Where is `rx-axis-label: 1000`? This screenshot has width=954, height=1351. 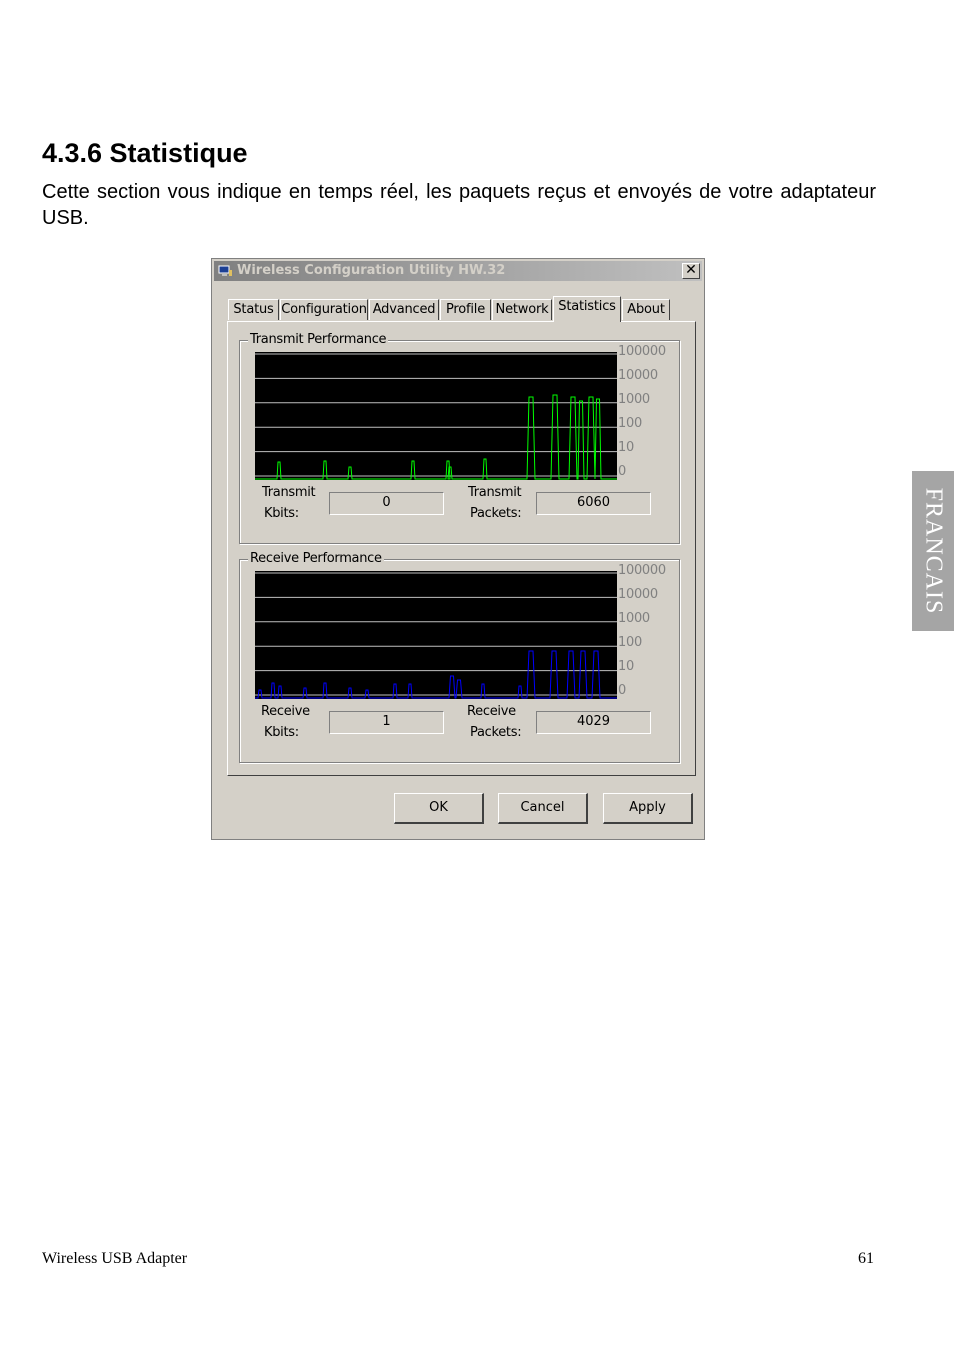 rx-axis-label: 1000 is located at coordinates (634, 618).